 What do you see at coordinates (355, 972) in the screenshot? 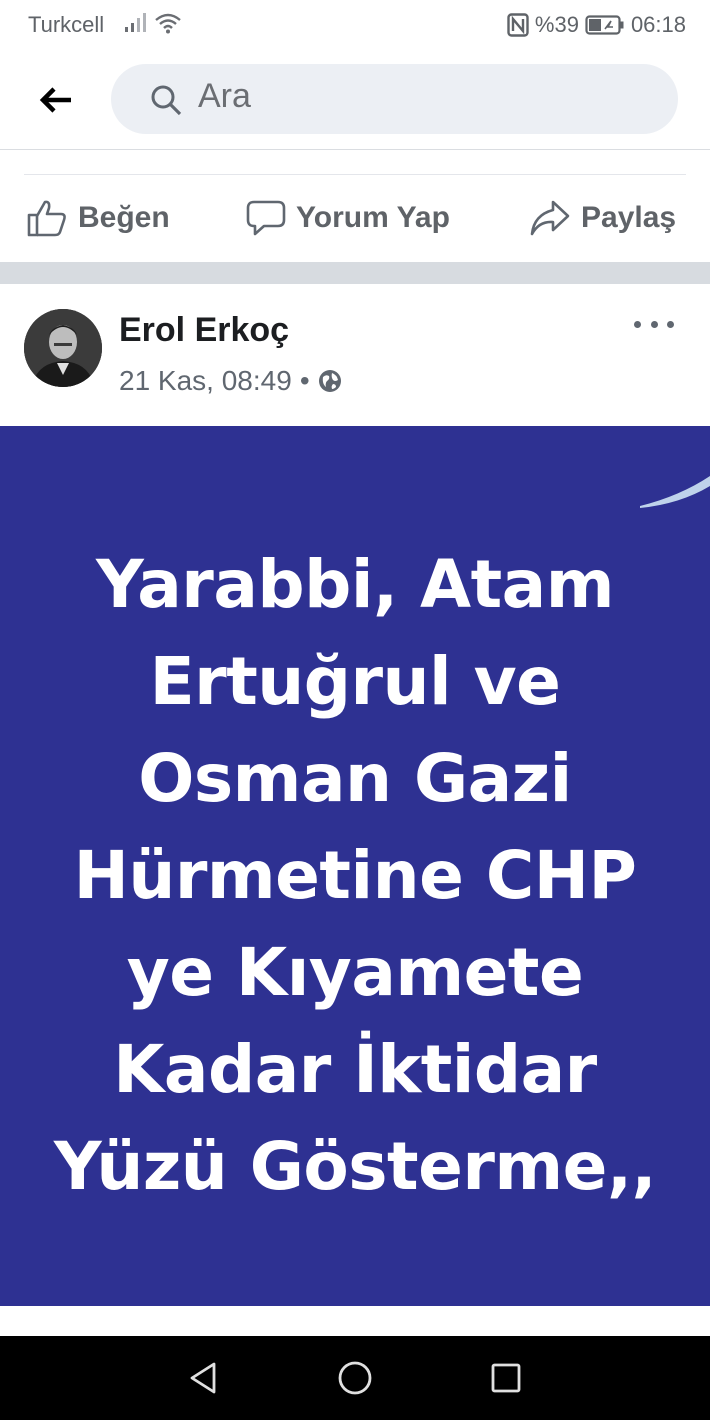
I see `image-text-line: ye Kıyamete` at bounding box center [355, 972].